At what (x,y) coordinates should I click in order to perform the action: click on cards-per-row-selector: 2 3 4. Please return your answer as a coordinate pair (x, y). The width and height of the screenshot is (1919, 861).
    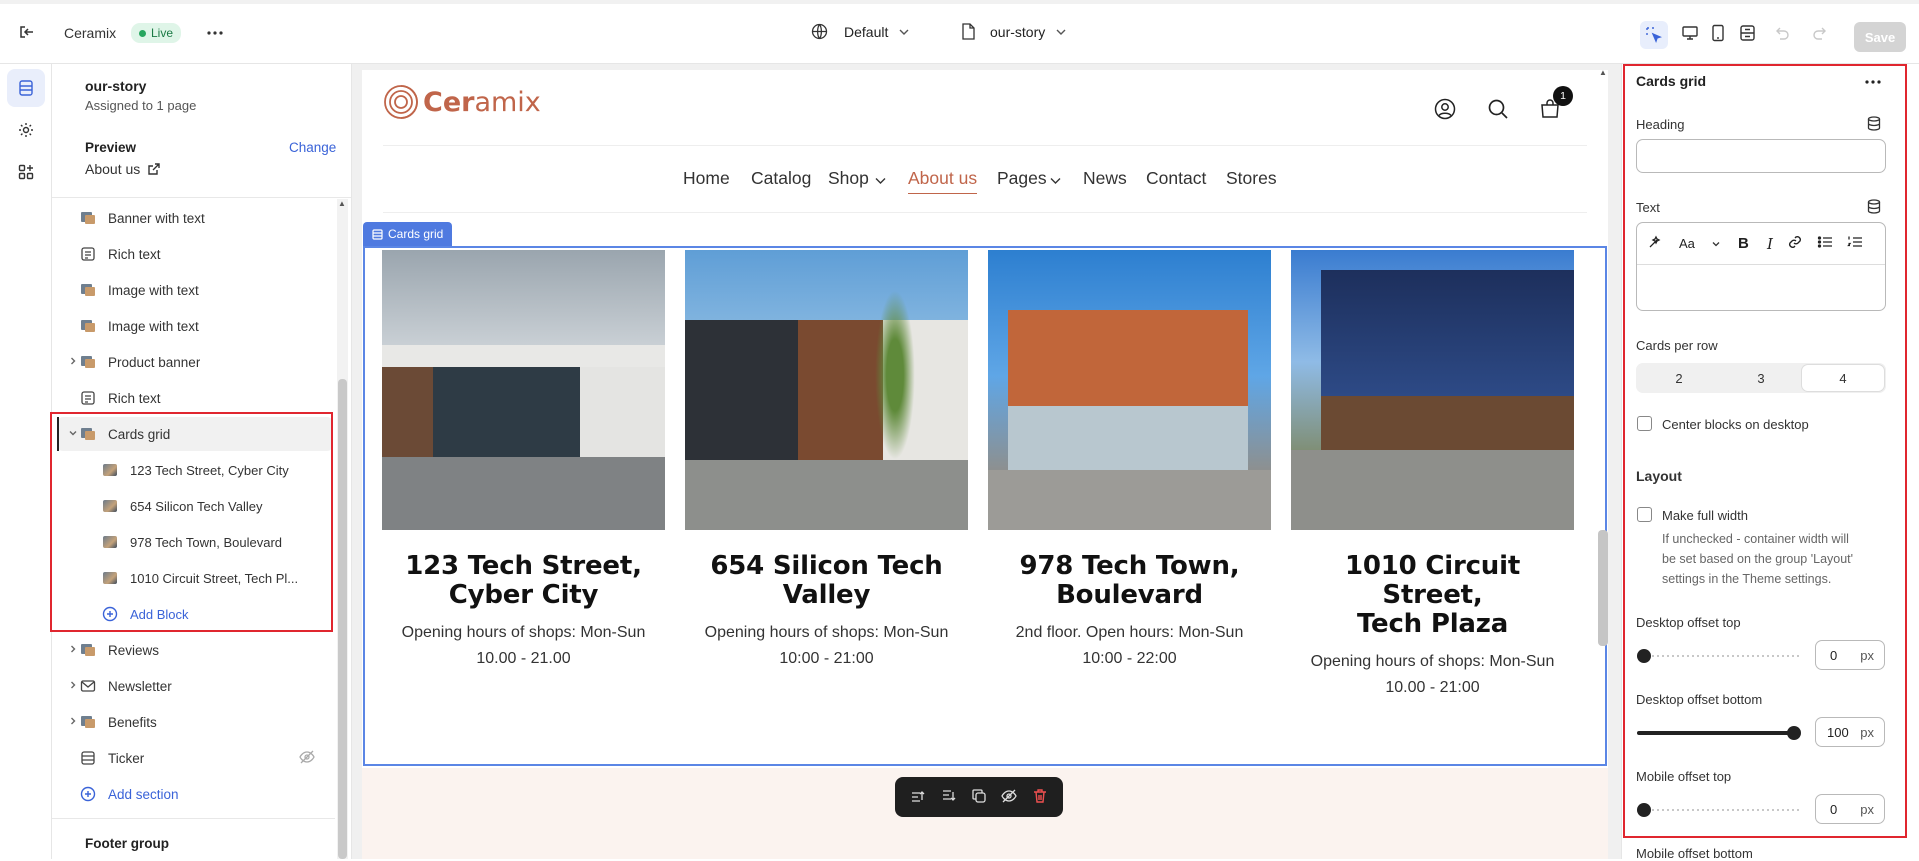
    Looking at the image, I should click on (1761, 378).